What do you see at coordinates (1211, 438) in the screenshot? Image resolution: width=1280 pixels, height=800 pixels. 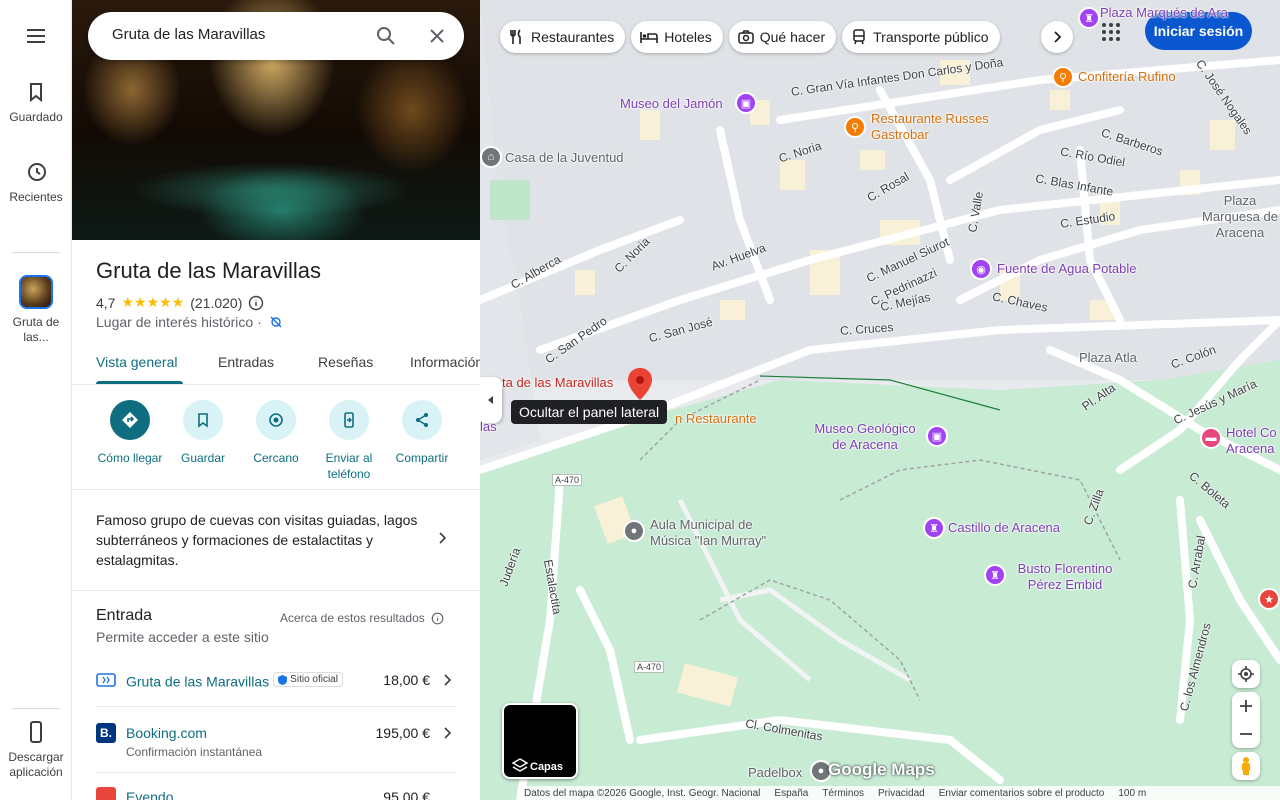 I see `hotel-marker-icon: ▬` at bounding box center [1211, 438].